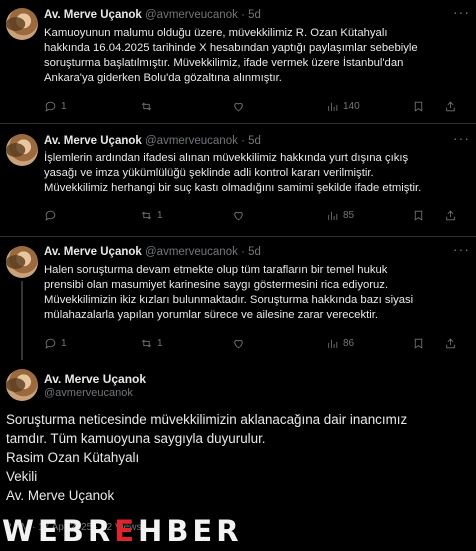 This screenshot has width=476, height=551. I want to click on thread-connector, so click(22, 320).